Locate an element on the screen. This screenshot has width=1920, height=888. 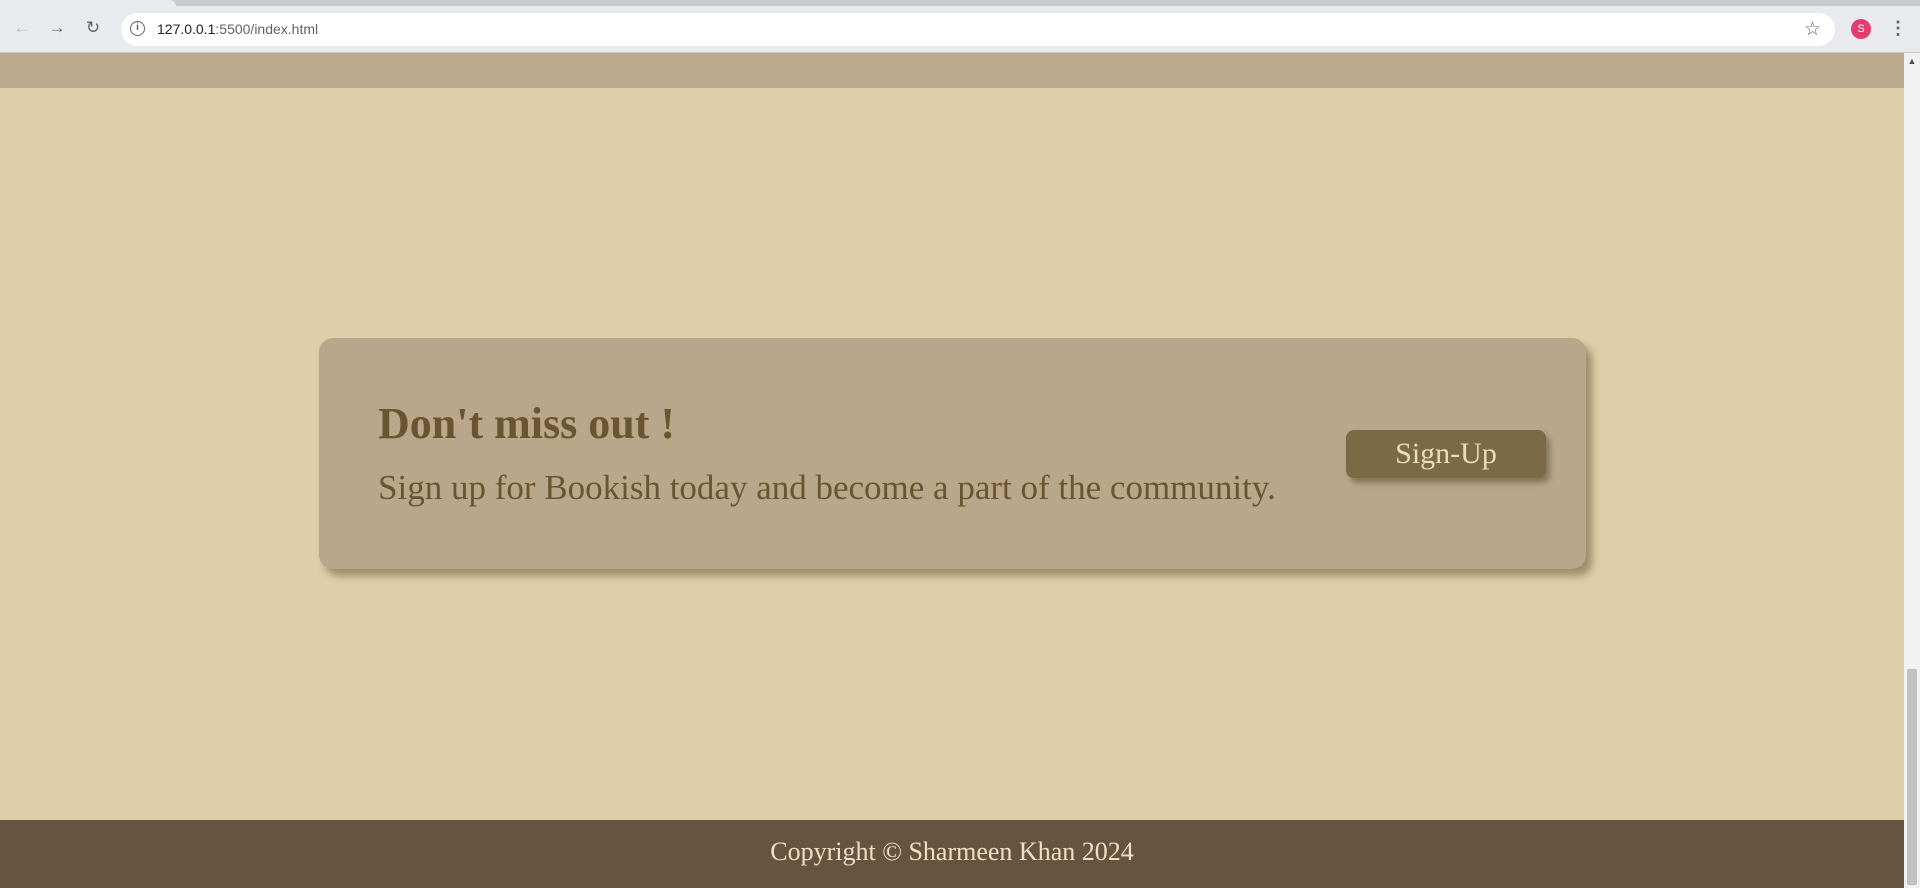
site-info-icon: i is located at coordinates (137, 28).